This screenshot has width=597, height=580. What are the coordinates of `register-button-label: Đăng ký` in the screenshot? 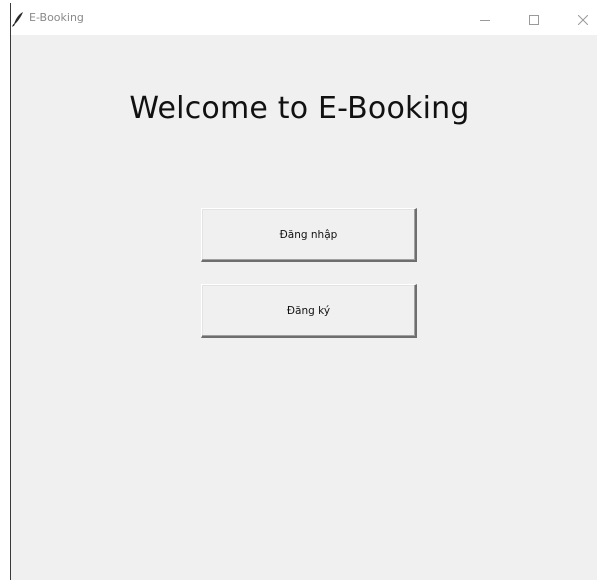 It's located at (308, 310).